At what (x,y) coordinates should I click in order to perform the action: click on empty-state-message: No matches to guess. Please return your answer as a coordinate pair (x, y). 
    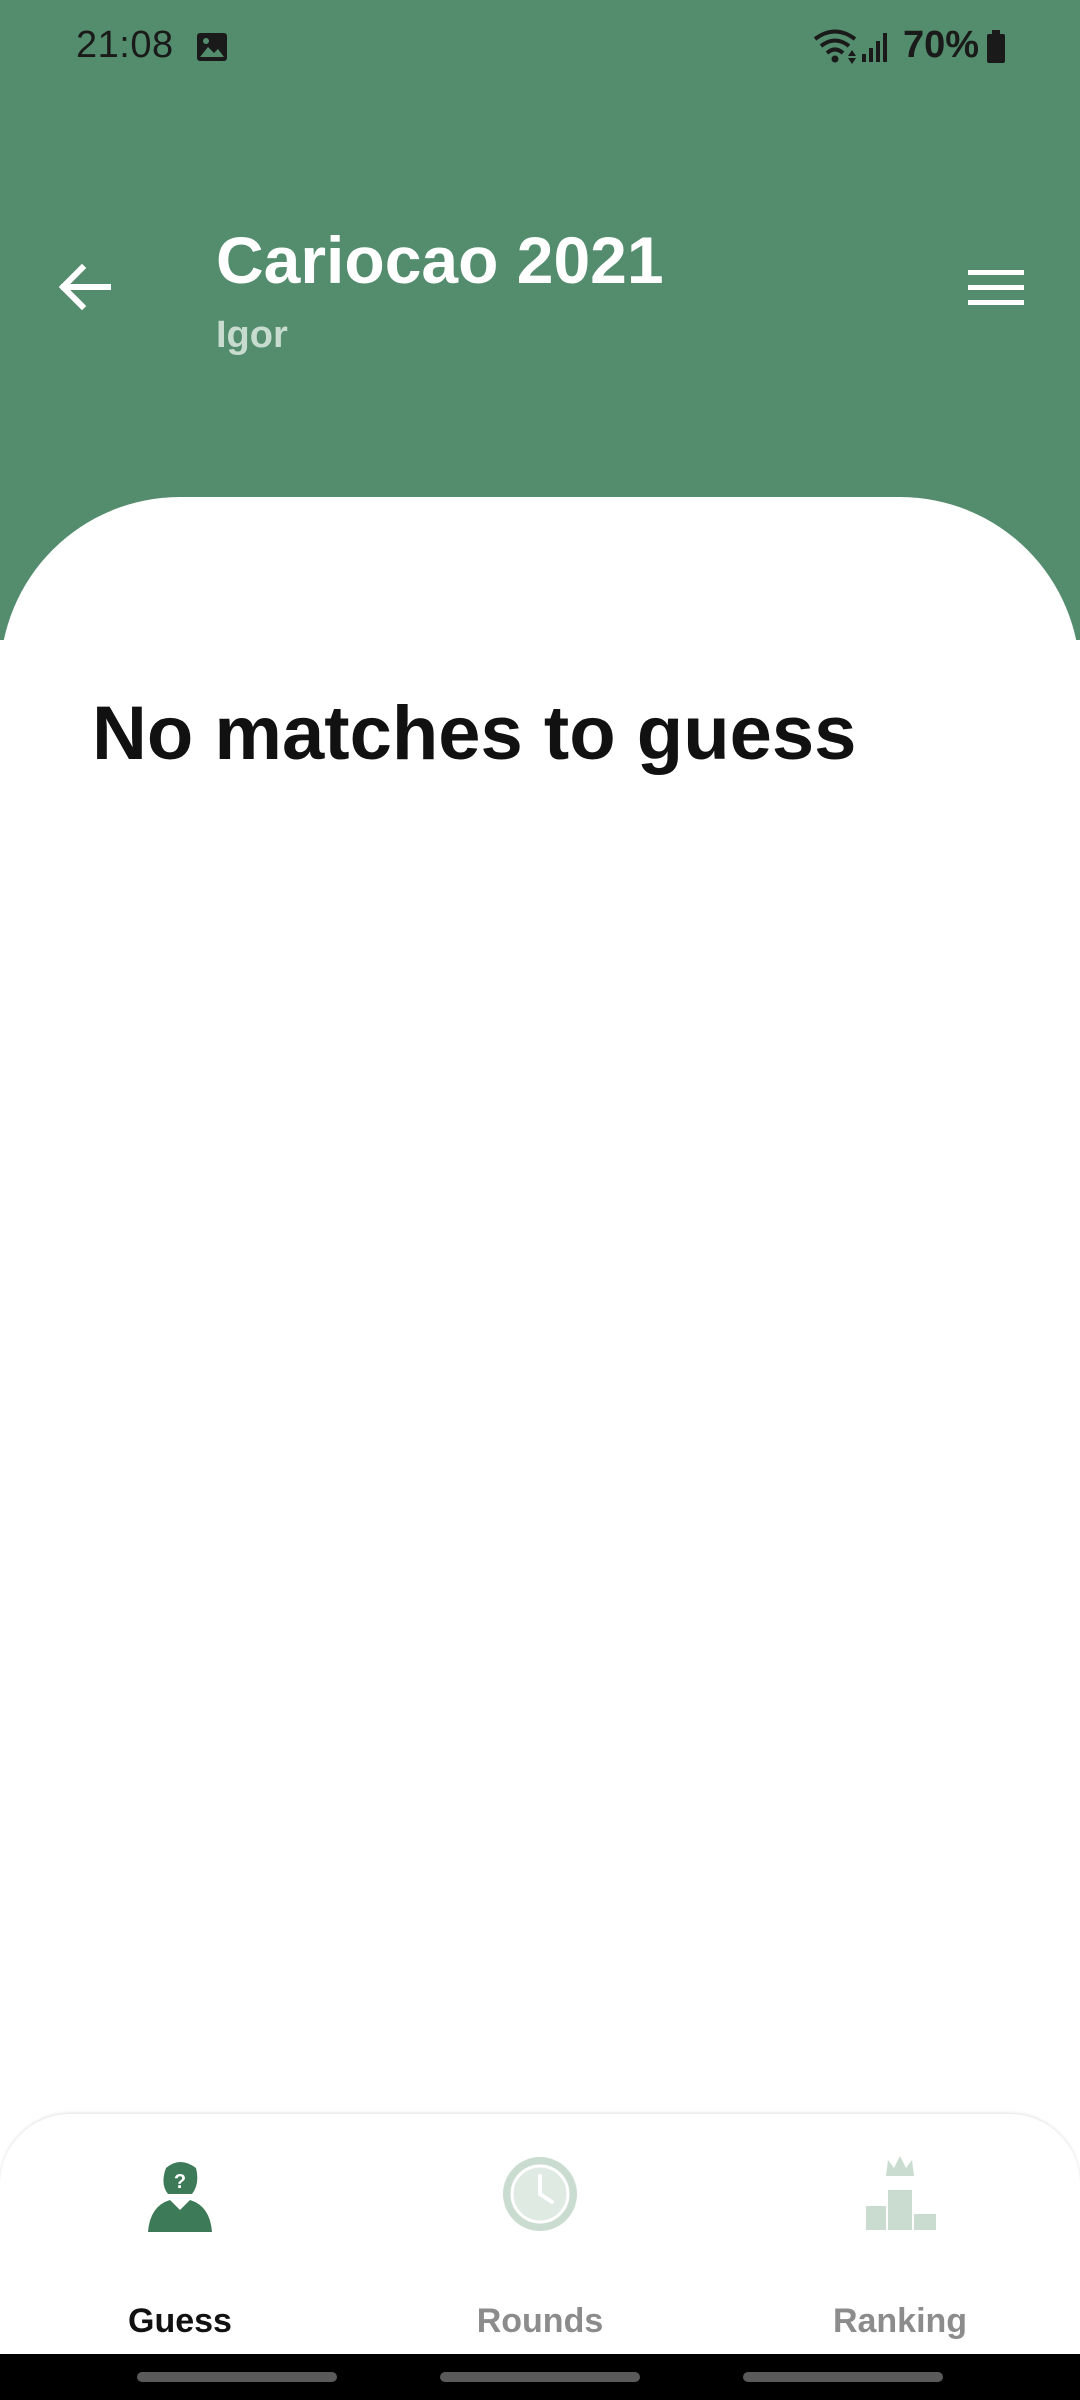
    Looking at the image, I should click on (474, 733).